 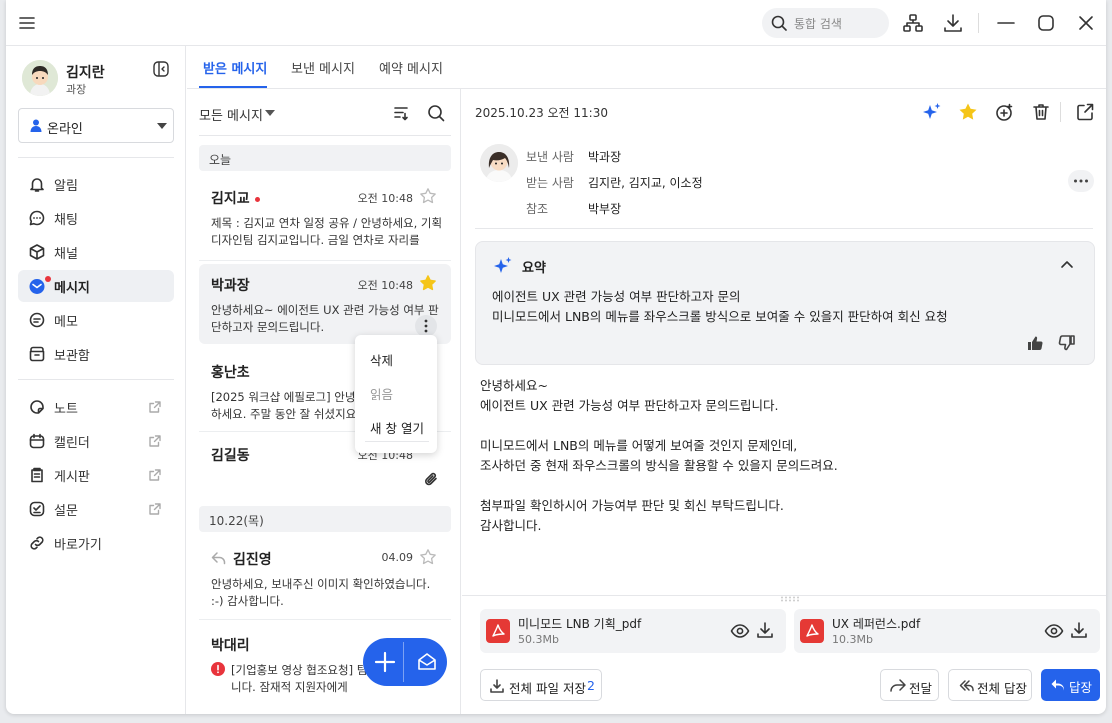 I want to click on message-sender: 김길동, so click(x=230, y=456).